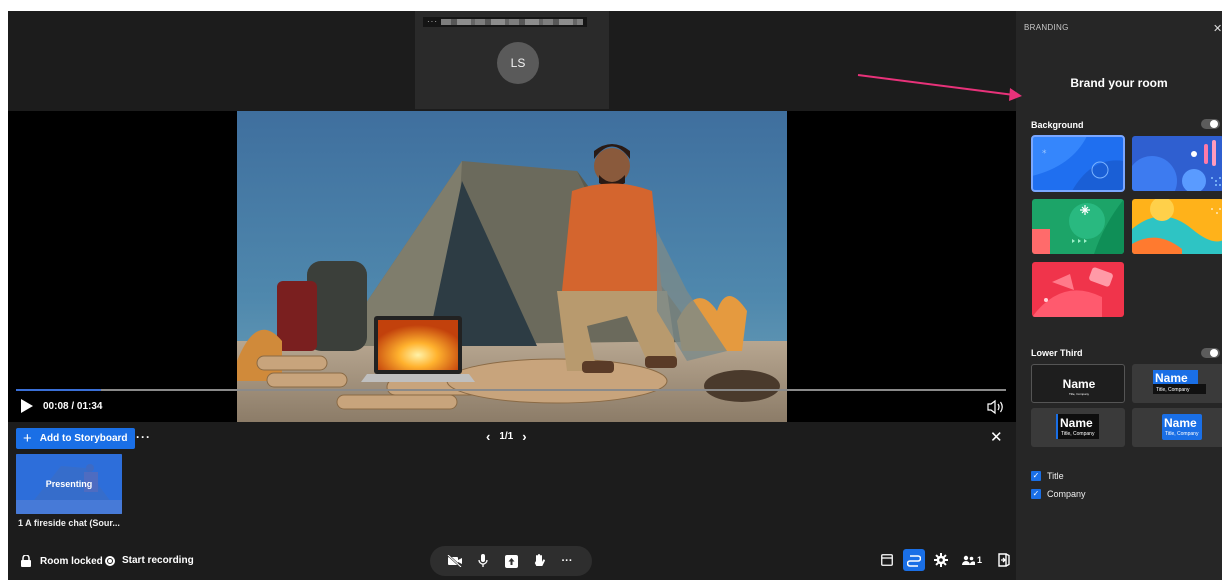 This screenshot has width=1222, height=580. I want to click on hand-icon, so click(539, 560).